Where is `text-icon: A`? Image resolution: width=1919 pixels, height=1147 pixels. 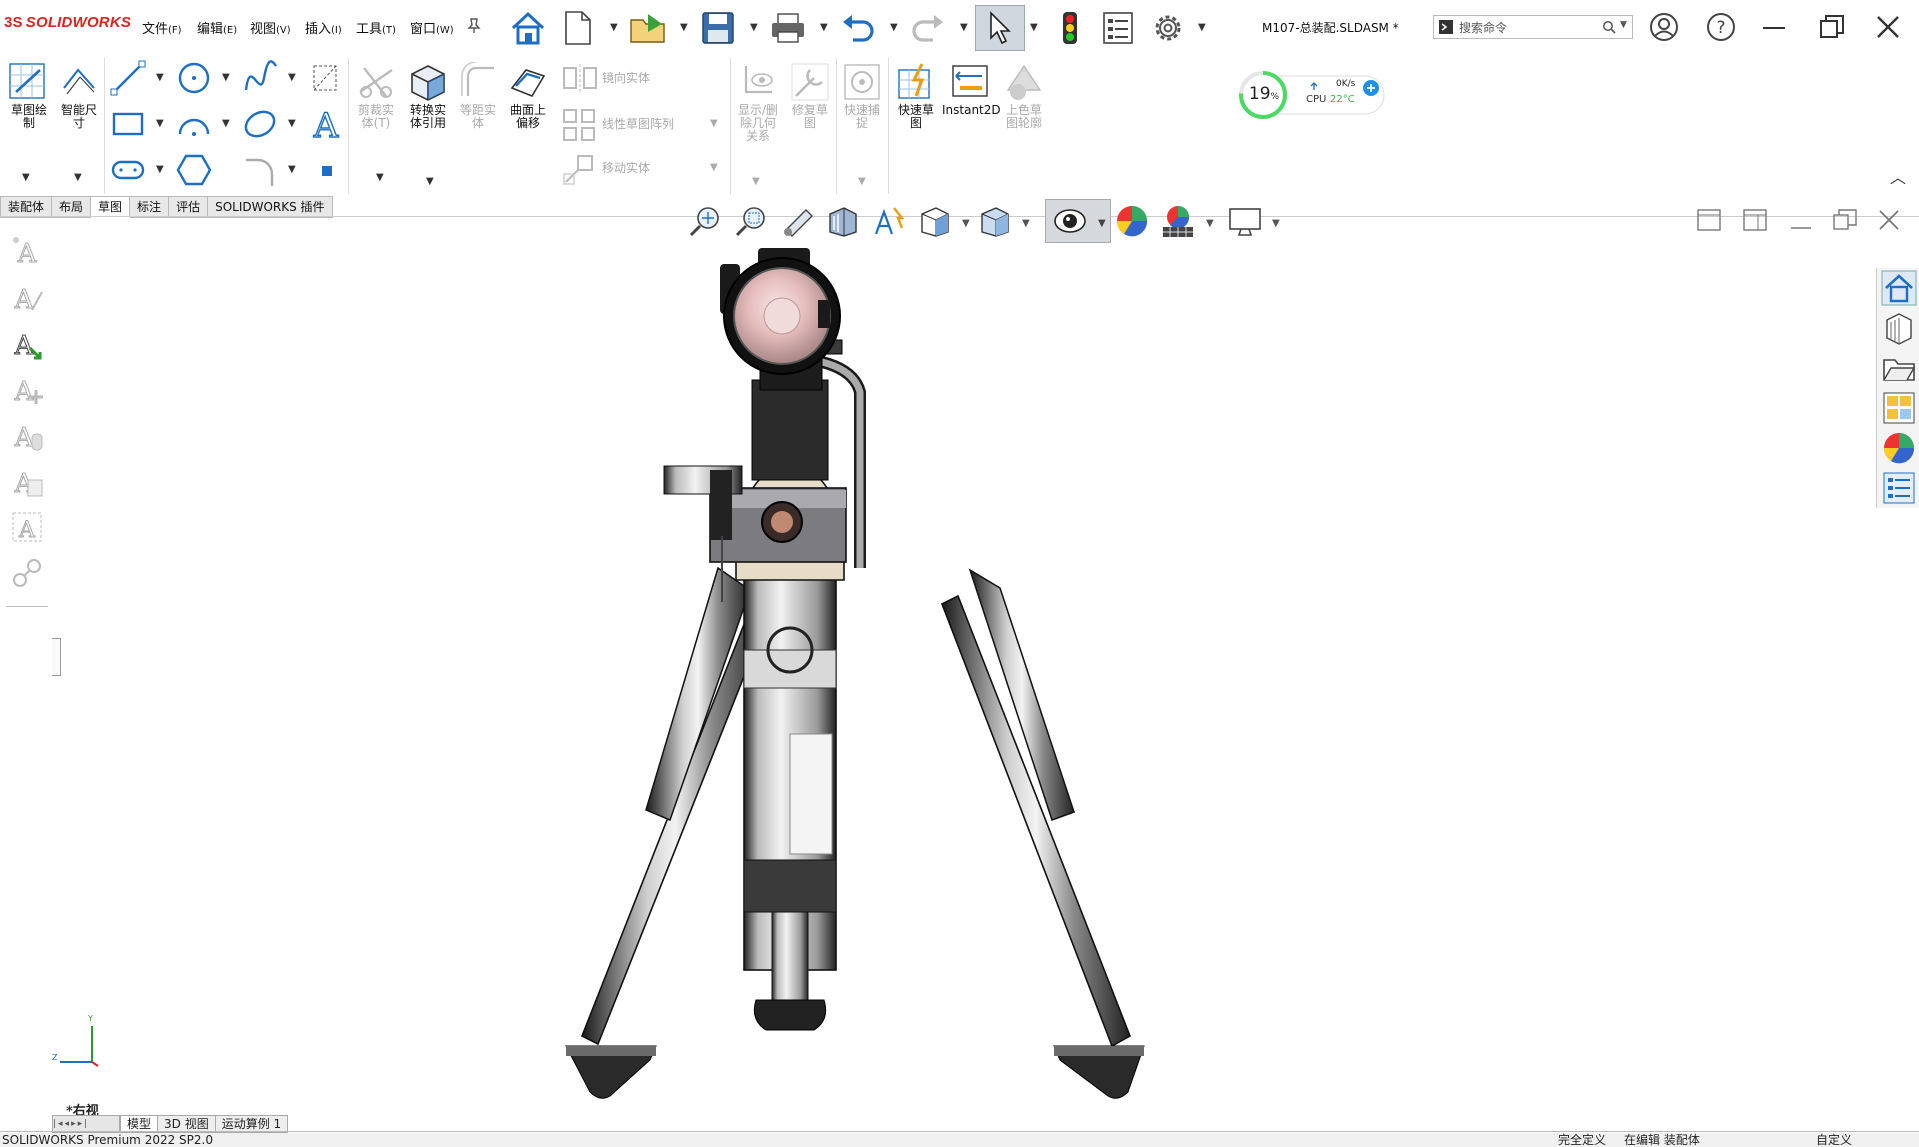
text-icon: A is located at coordinates (326, 125).